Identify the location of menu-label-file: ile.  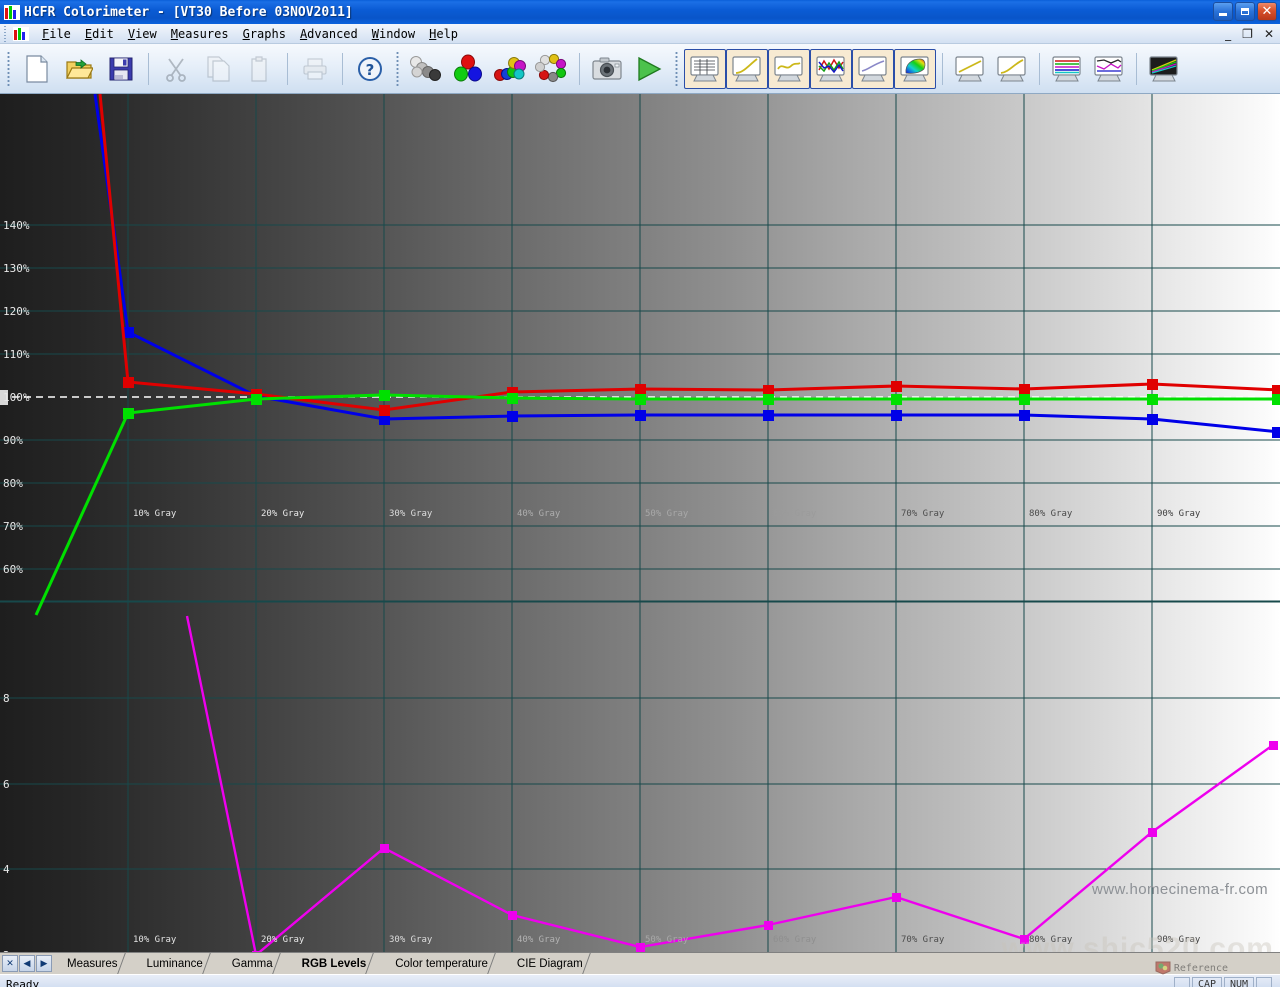
(60, 33).